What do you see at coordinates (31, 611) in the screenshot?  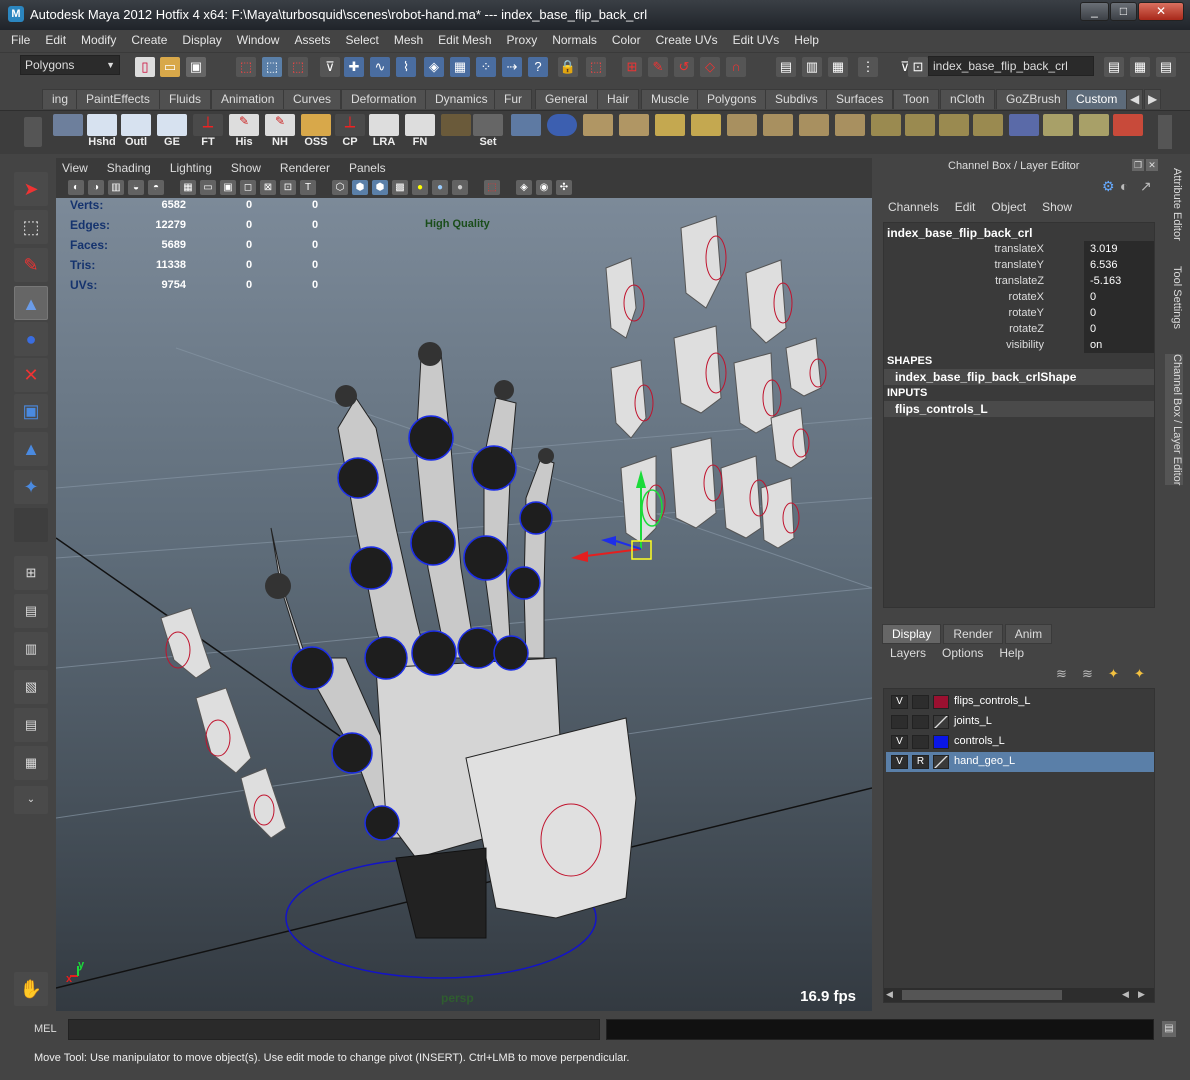 I see `layout-persp-outliner-icon: ▤` at bounding box center [31, 611].